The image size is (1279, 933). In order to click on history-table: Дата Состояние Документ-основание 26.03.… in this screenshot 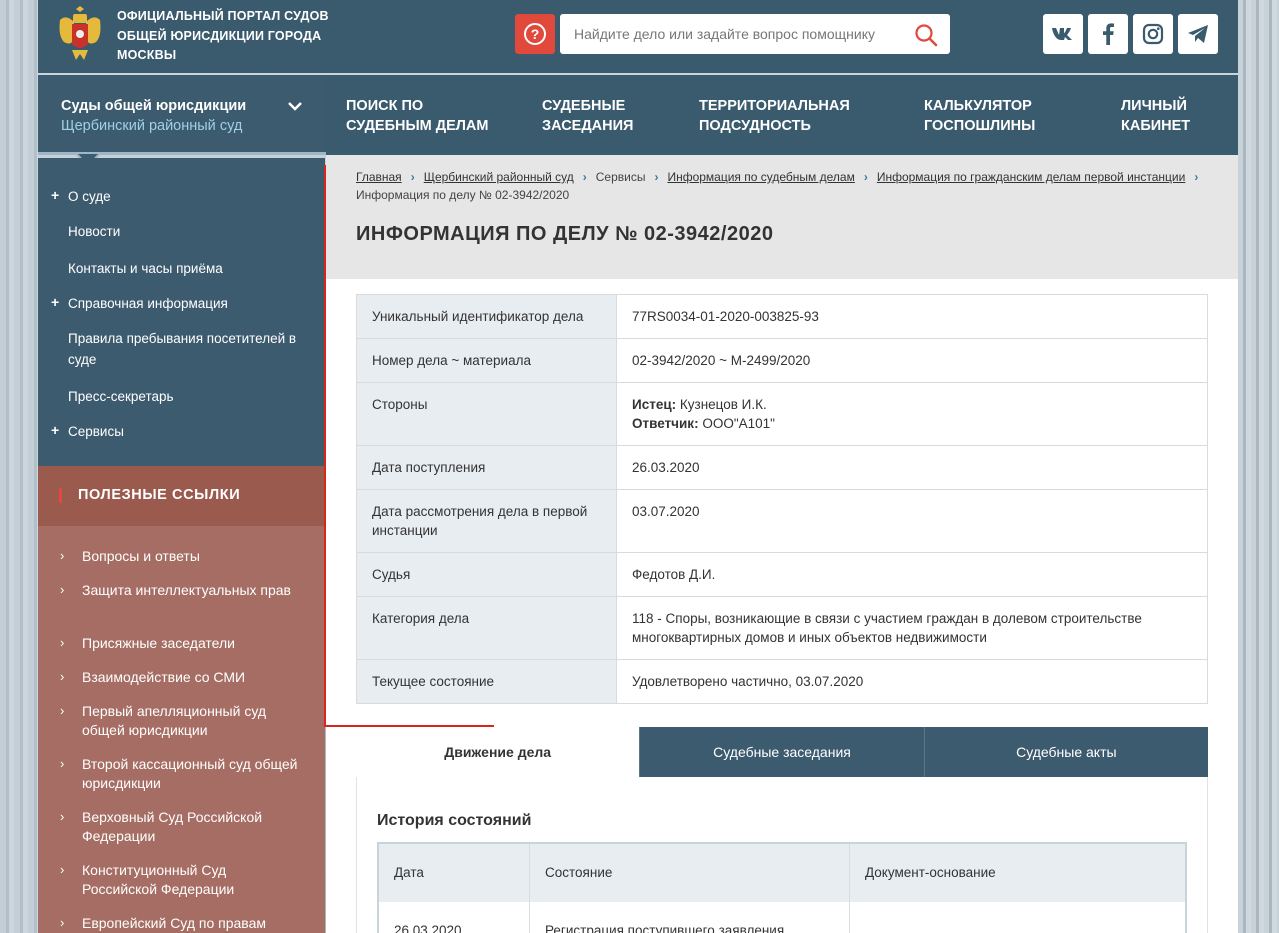, I will do `click(782, 887)`.